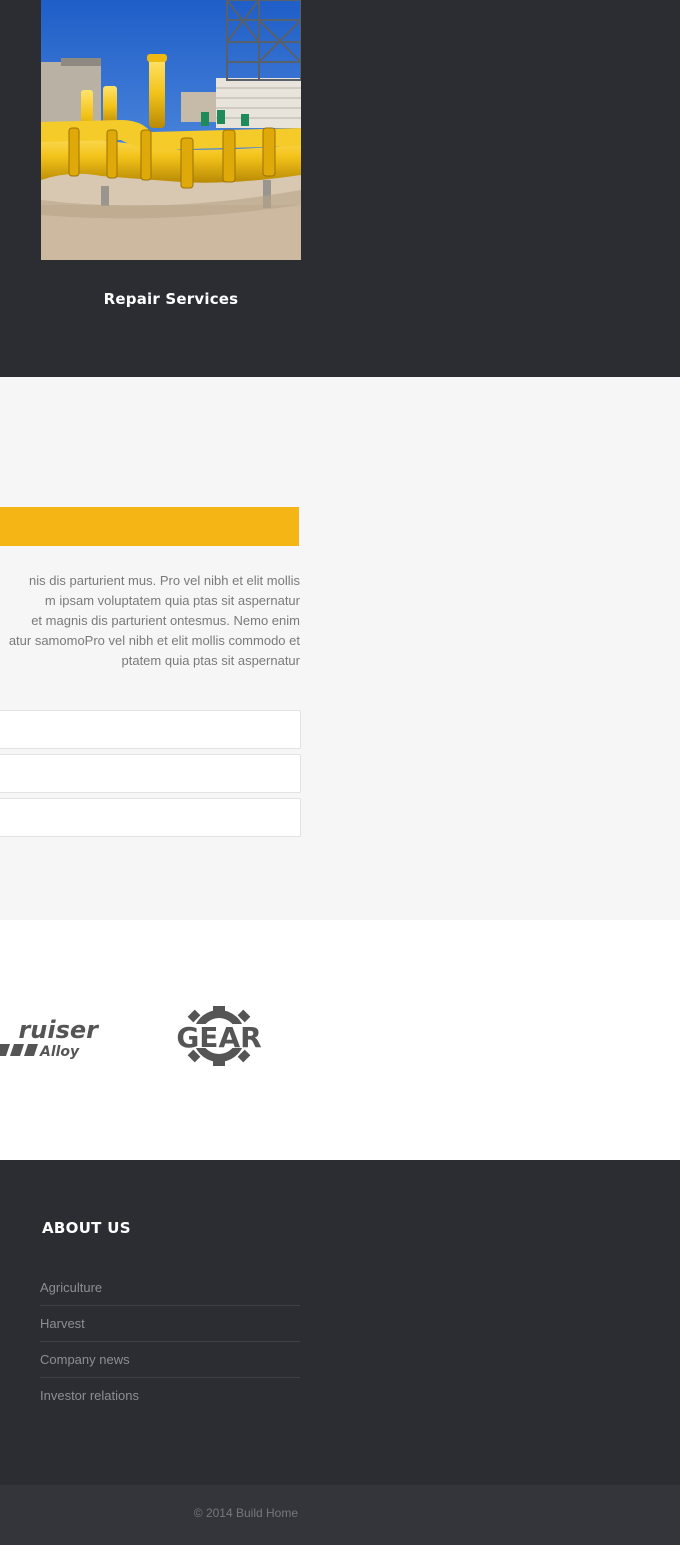 The height and width of the screenshot is (1545, 680). Describe the element at coordinates (62, 1323) in the screenshot. I see `footer-link-harvest: Harvest` at that location.